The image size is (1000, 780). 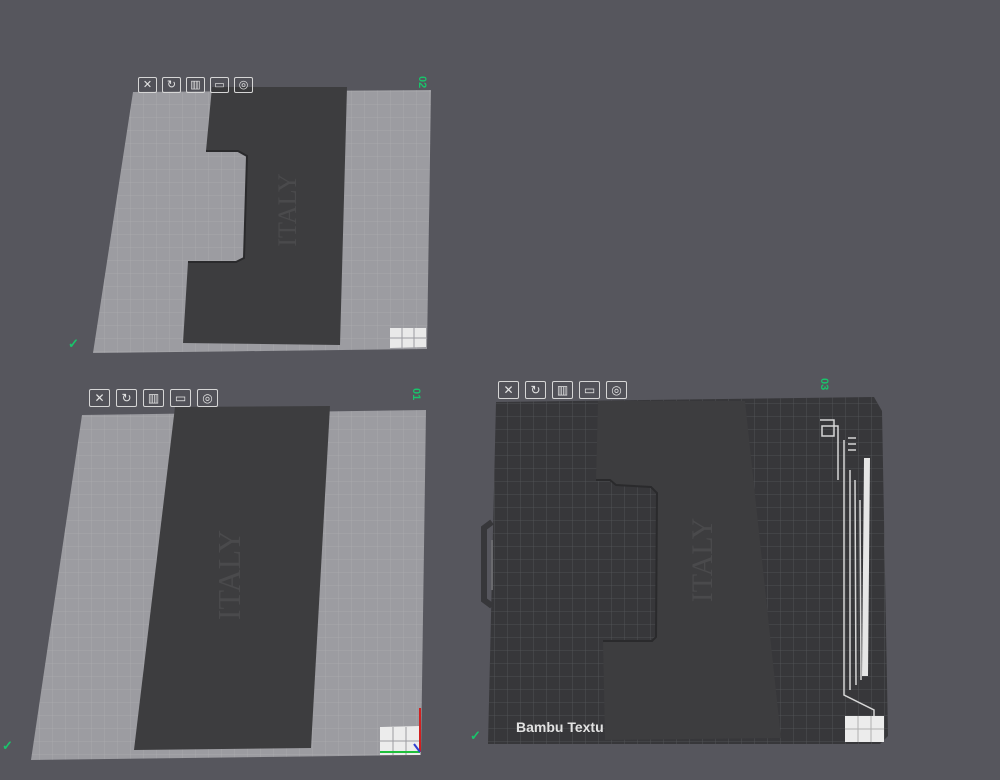 What do you see at coordinates (416, 394) in the screenshot?
I see `plate-number-01: 01` at bounding box center [416, 394].